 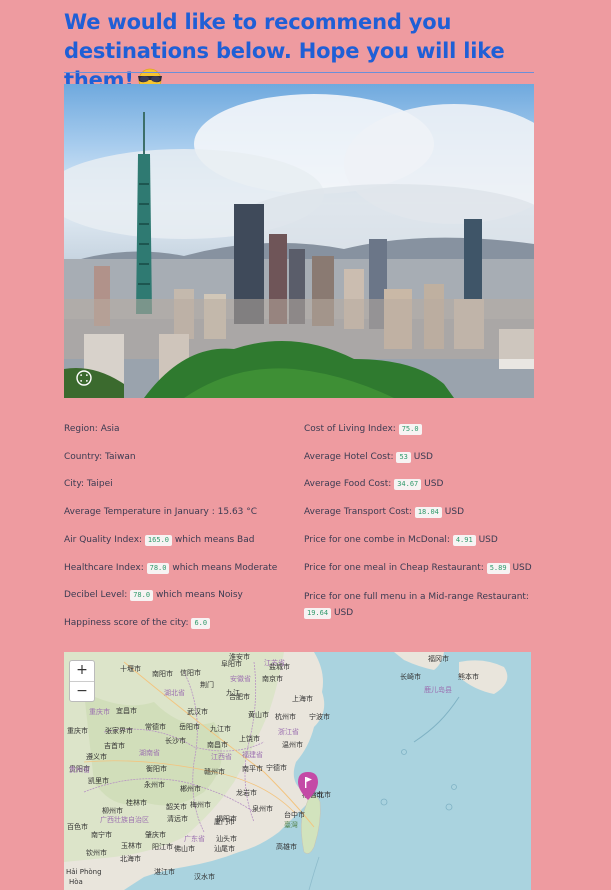 What do you see at coordinates (100, 457) in the screenshot?
I see `country-text: Country: Taiwan` at bounding box center [100, 457].